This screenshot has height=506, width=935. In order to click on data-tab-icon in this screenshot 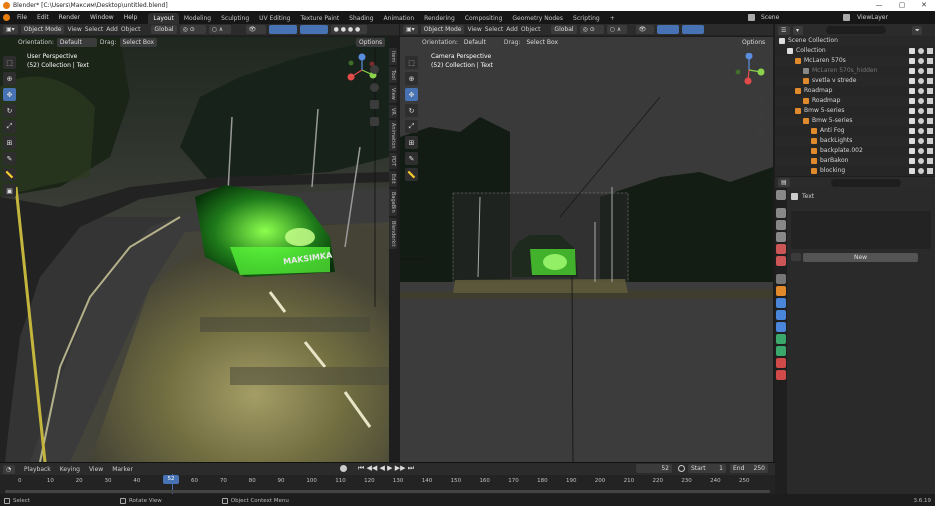, I will do `click(781, 351)`.